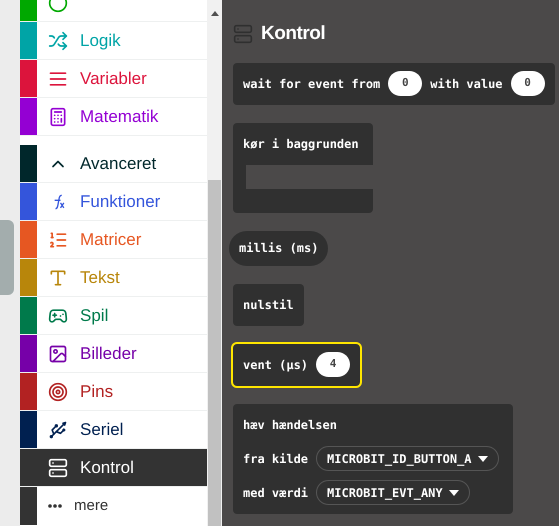 This screenshot has width=559, height=526. What do you see at coordinates (333, 364) in the screenshot?
I see `number-field: 4` at bounding box center [333, 364].